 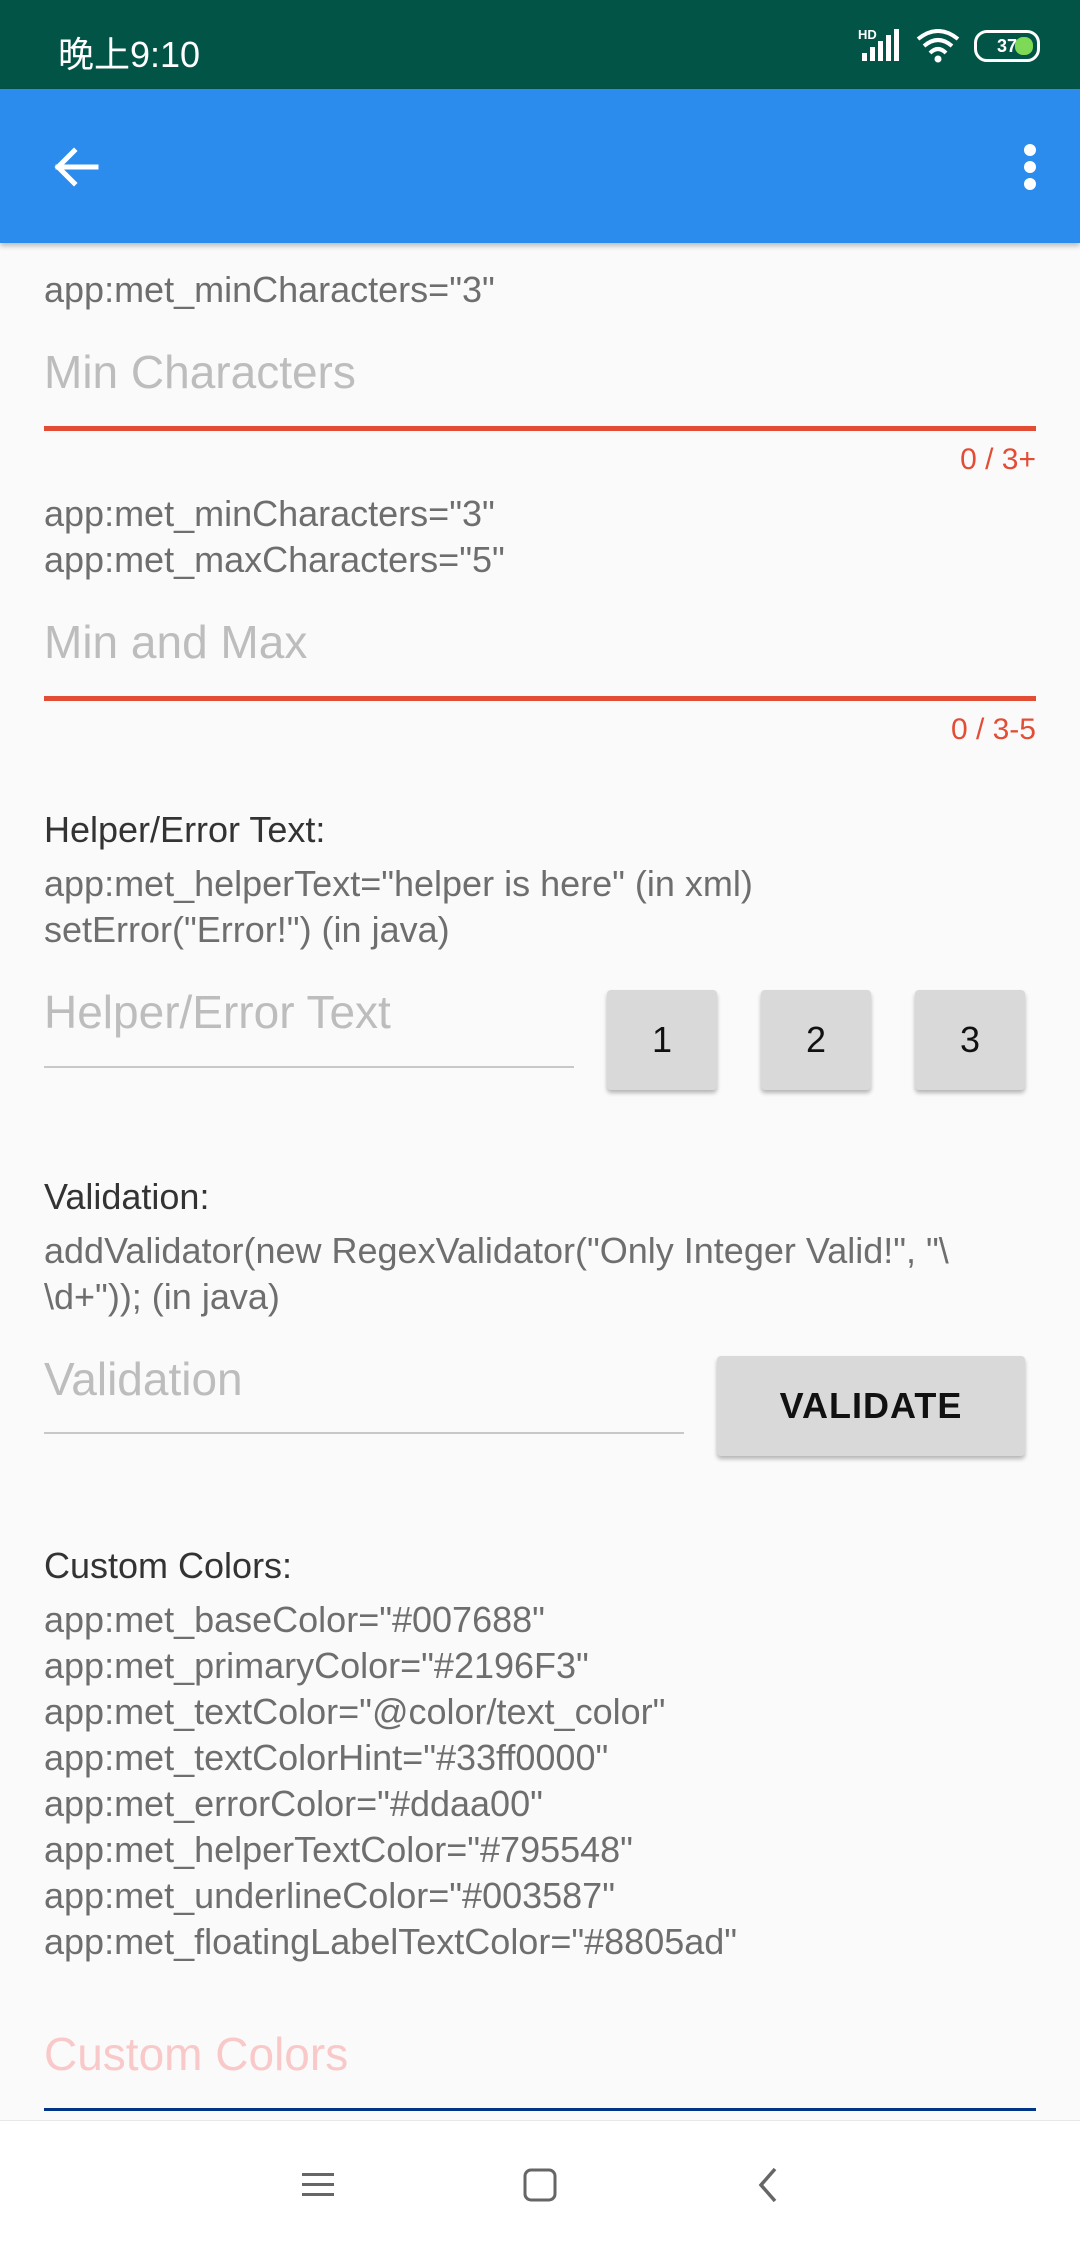 What do you see at coordinates (76, 167) in the screenshot?
I see `back-arrow-icon` at bounding box center [76, 167].